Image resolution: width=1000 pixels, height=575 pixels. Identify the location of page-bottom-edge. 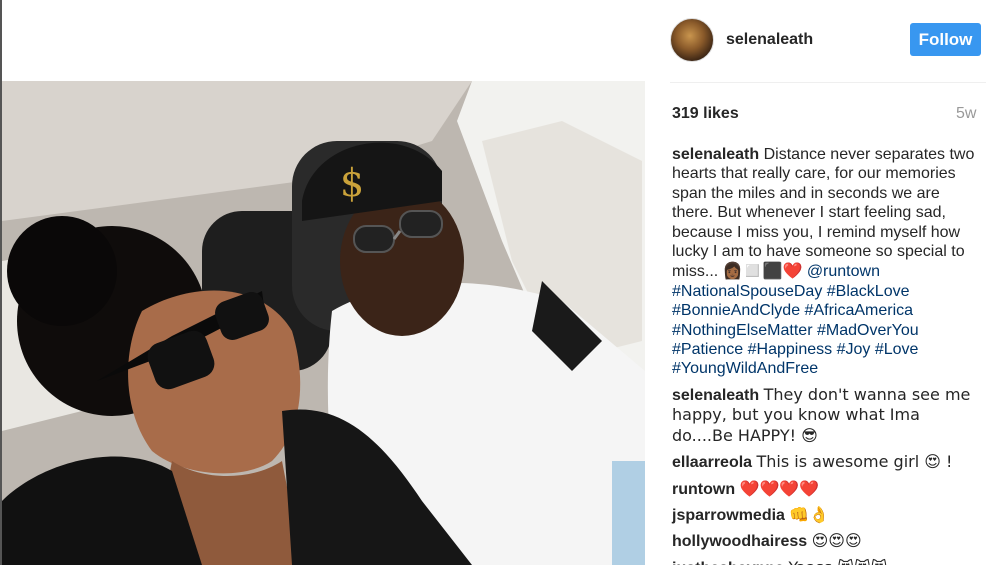
(500, 570).